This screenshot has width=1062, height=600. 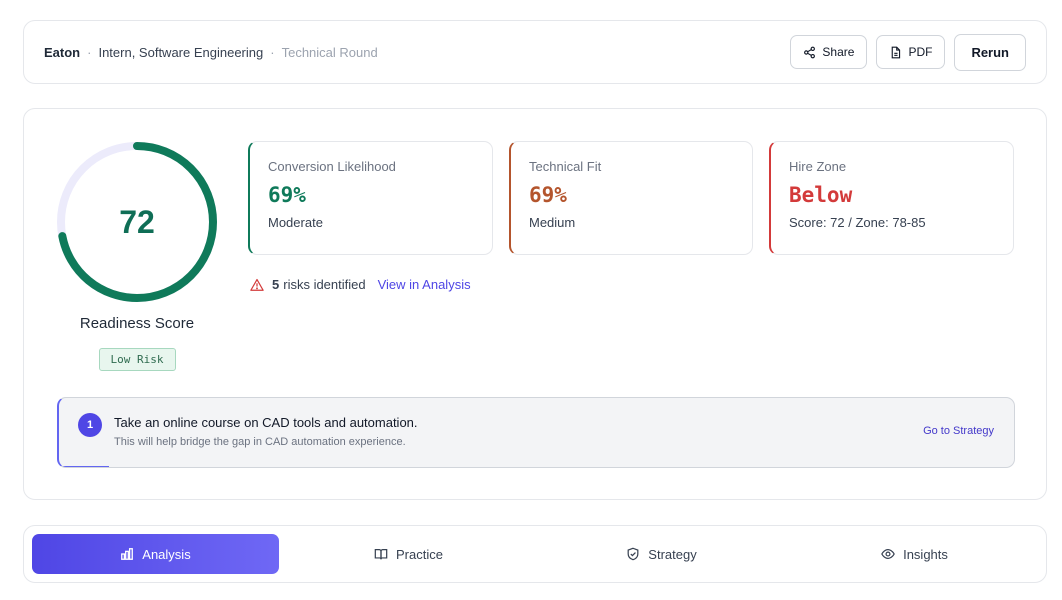 What do you see at coordinates (324, 284) in the screenshot?
I see `risks-text: risks identified` at bounding box center [324, 284].